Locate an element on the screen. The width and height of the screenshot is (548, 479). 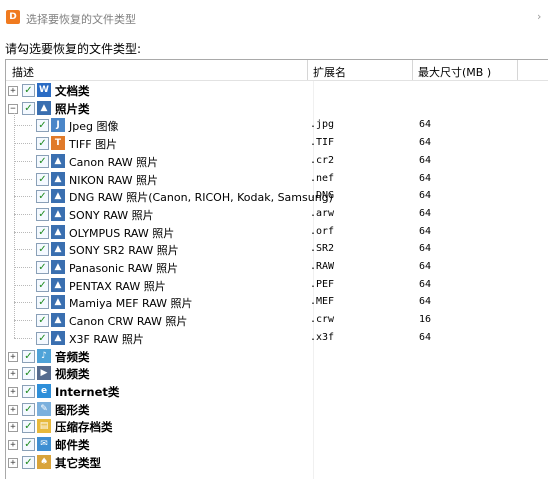
category-label: 邮件类 is located at coordinates (72, 445).